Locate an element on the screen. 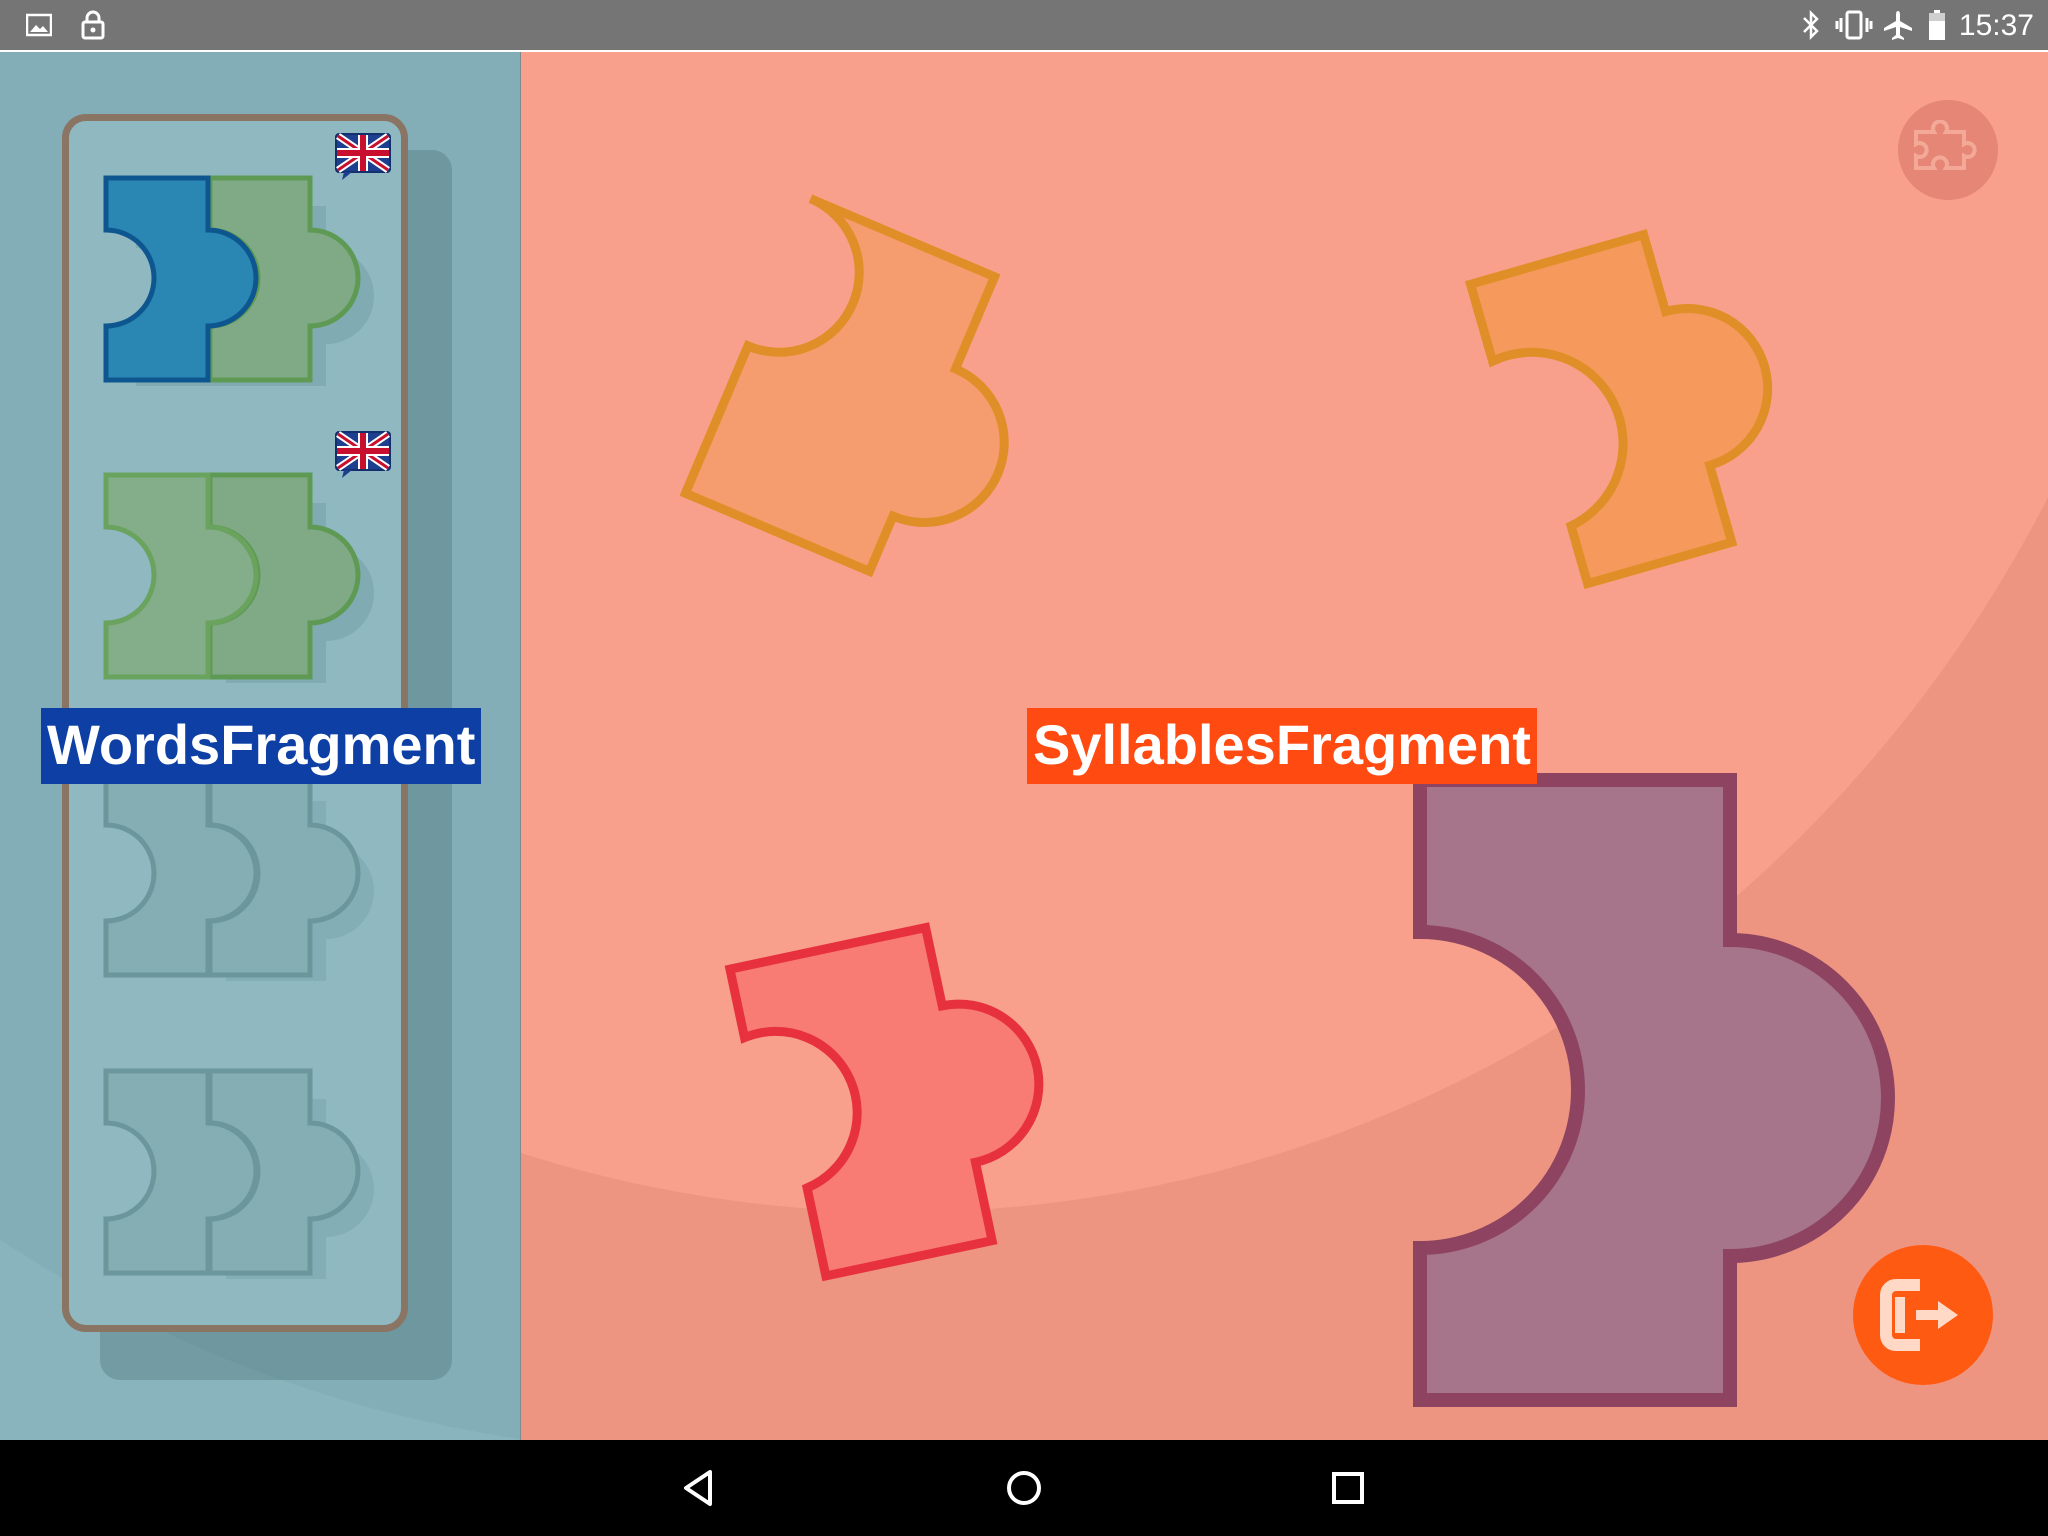 The width and height of the screenshot is (2048, 1536). status-clock: 15:37 is located at coordinates (1996, 25).